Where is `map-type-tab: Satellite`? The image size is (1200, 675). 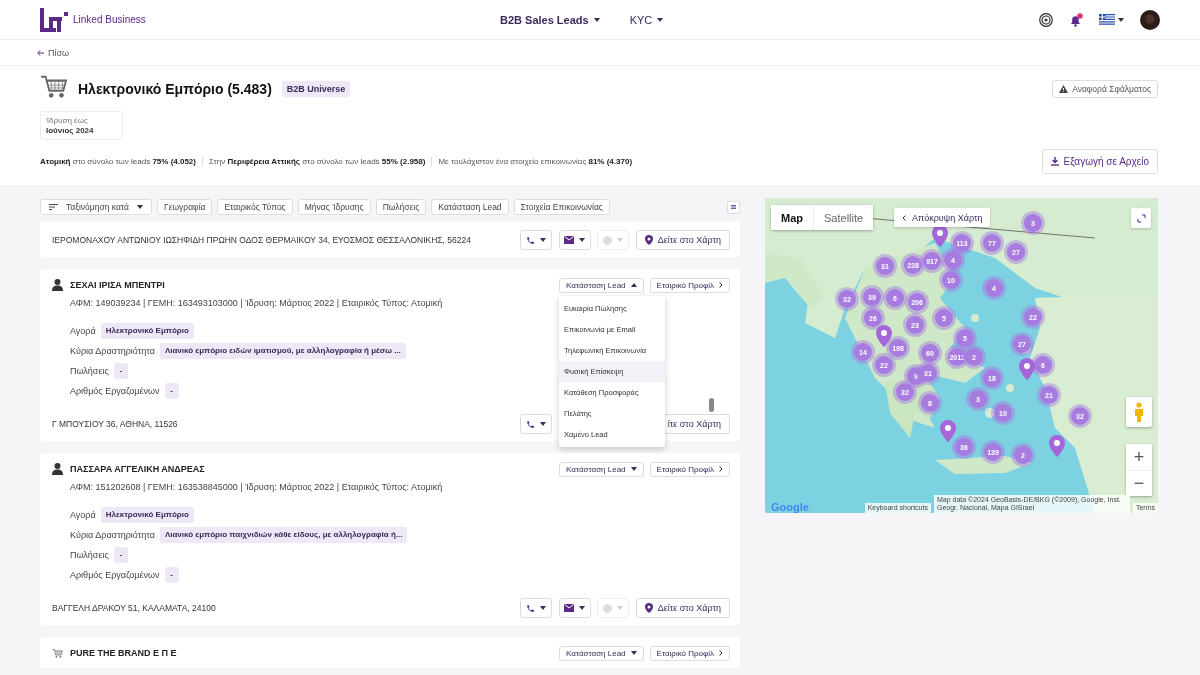
map-type-tab: Satellite is located at coordinates (843, 217).